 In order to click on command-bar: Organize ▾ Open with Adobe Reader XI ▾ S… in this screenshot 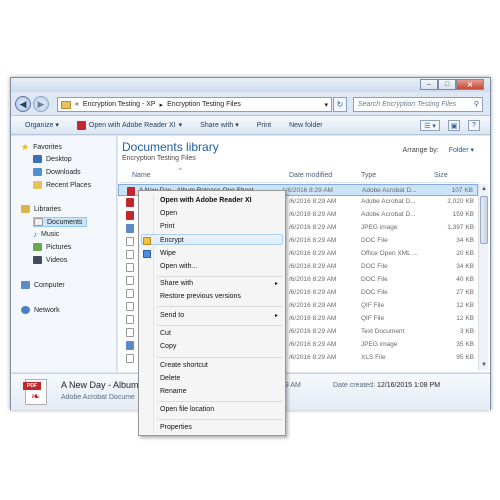, I will do `click(250, 125)`.